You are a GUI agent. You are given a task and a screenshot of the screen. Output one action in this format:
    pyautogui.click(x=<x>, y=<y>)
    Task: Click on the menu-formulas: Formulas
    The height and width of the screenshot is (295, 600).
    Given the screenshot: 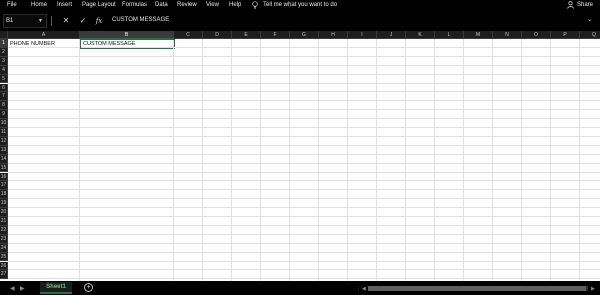 What is the action you would take?
    pyautogui.click(x=134, y=5)
    